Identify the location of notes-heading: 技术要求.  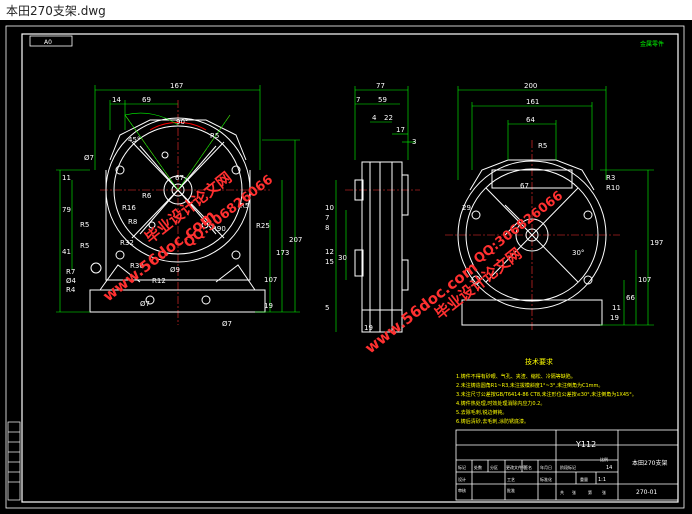
(539, 361).